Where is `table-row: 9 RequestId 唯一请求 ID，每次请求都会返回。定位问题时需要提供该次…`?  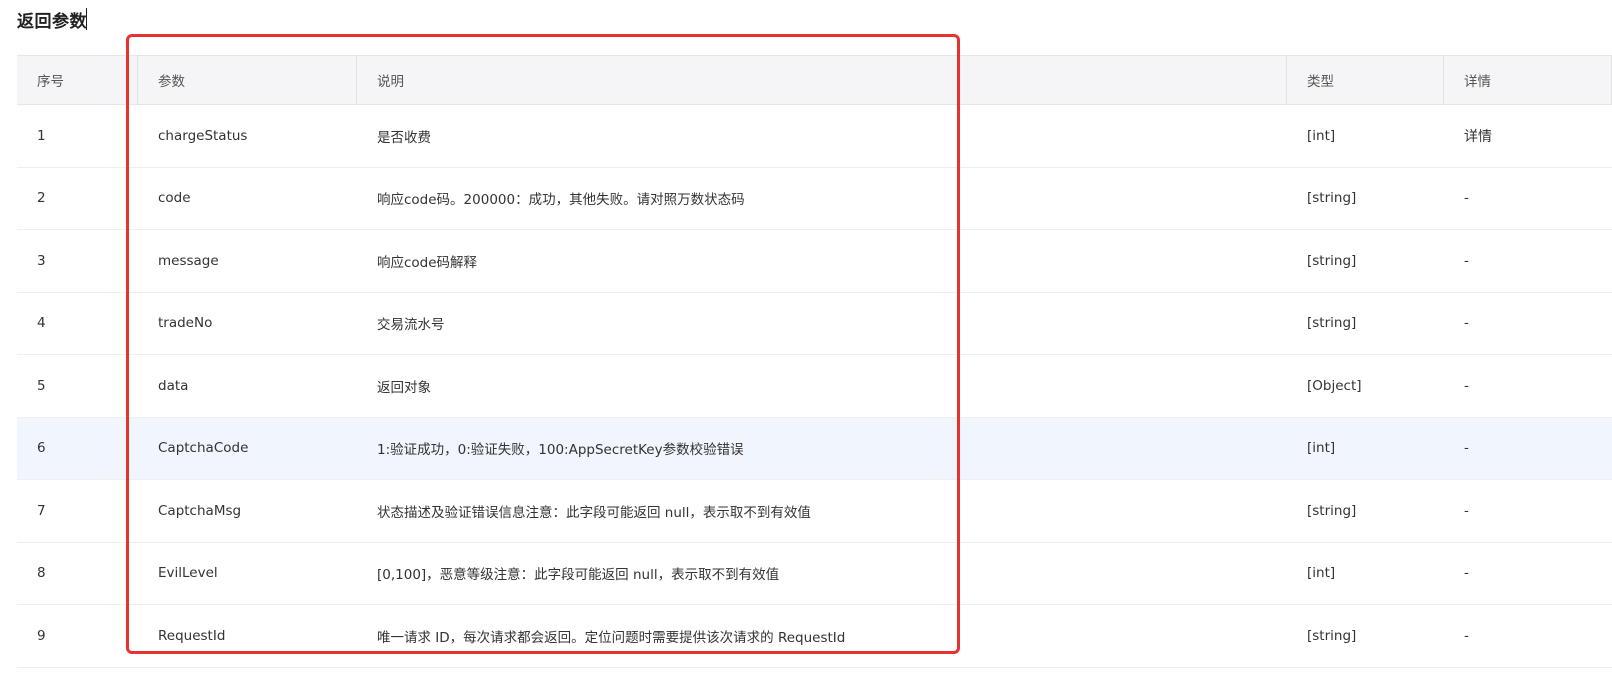
table-row: 9 RequestId 唯一请求 ID，每次请求都会返回。定位问题时需要提供该次… is located at coordinates (814, 636).